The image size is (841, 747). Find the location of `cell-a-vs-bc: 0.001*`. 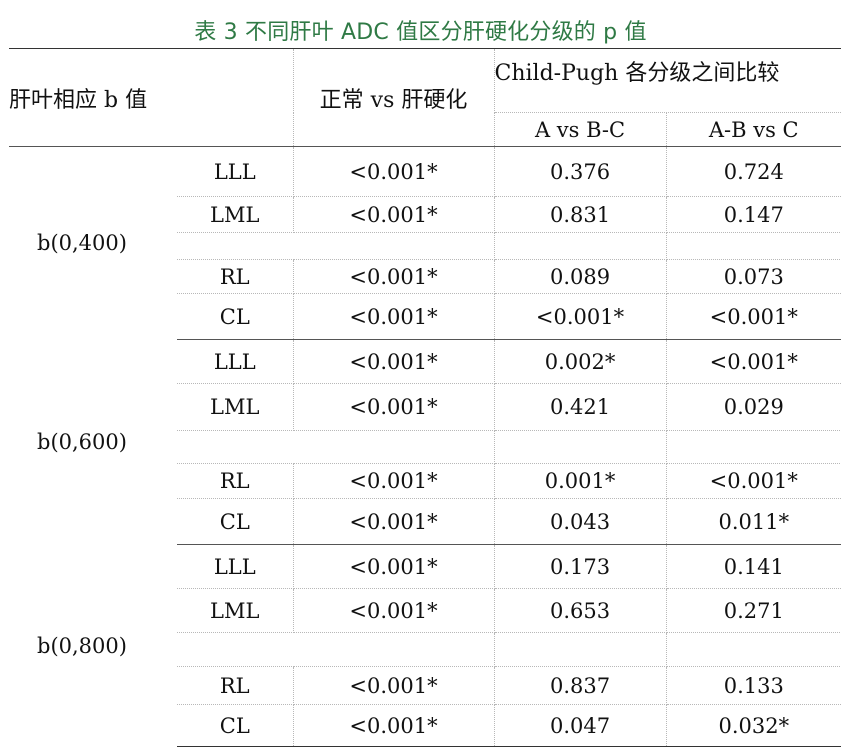

cell-a-vs-bc: 0.001* is located at coordinates (580, 481).